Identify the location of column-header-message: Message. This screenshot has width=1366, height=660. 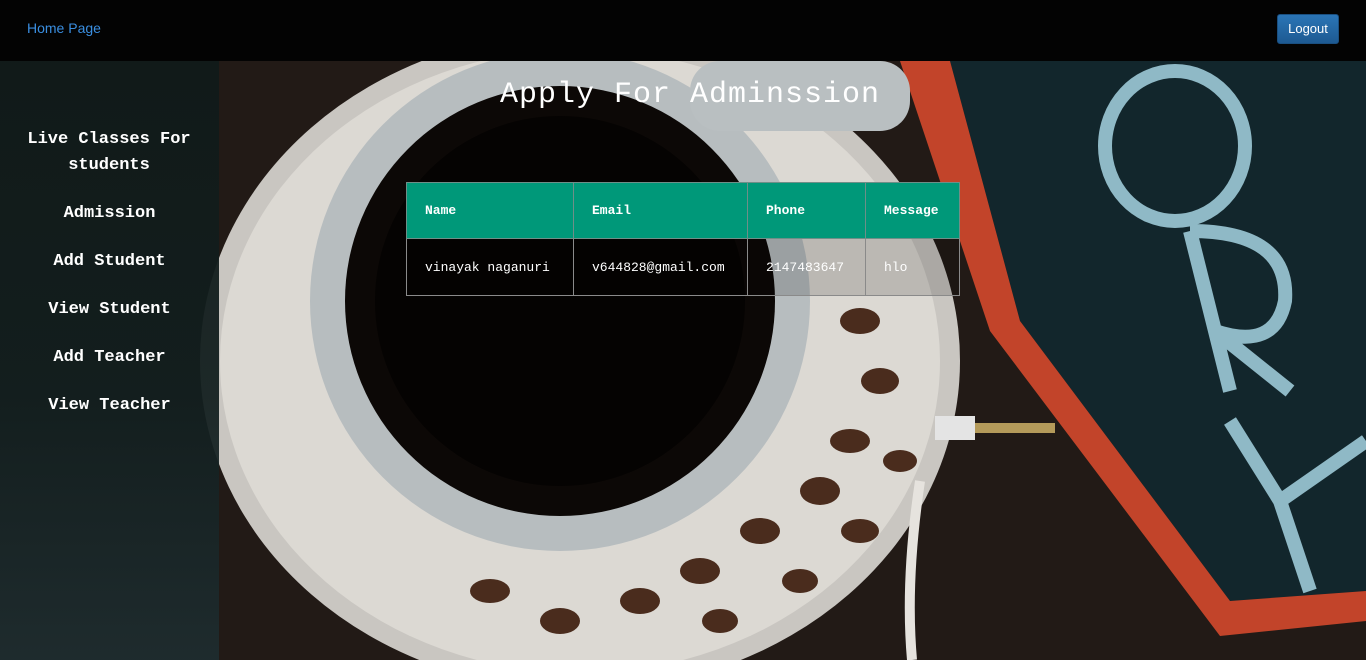
(912, 210).